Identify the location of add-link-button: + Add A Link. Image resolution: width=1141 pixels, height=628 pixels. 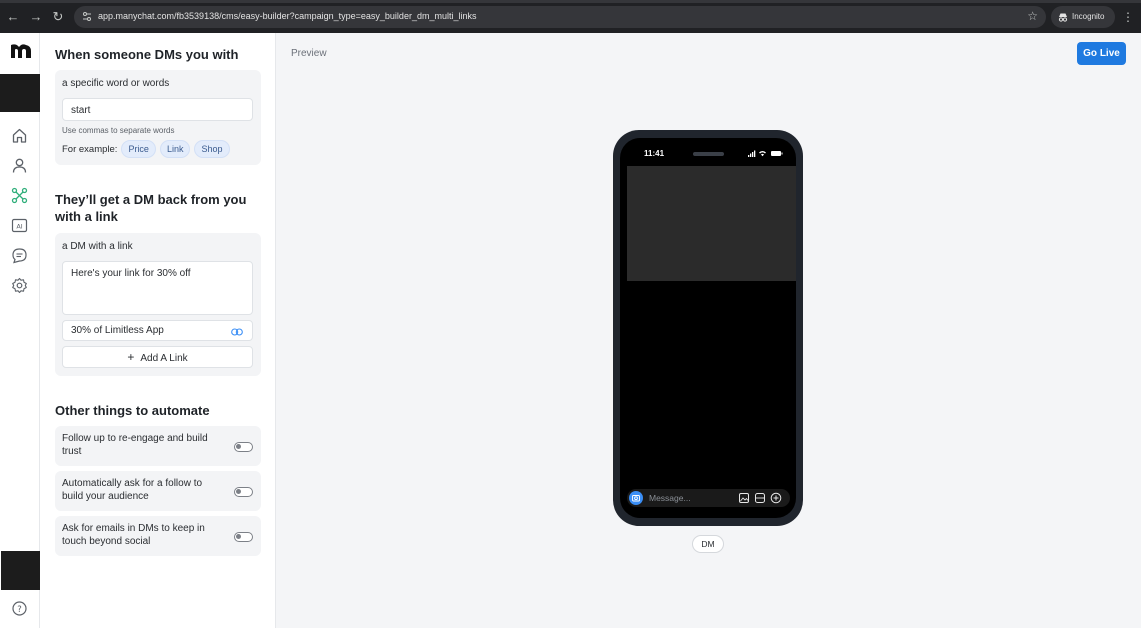
(157, 357).